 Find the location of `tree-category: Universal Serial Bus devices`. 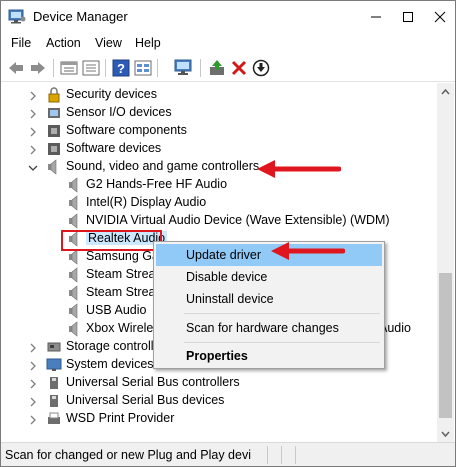

tree-category: Universal Serial Bus devices is located at coordinates (219, 401).